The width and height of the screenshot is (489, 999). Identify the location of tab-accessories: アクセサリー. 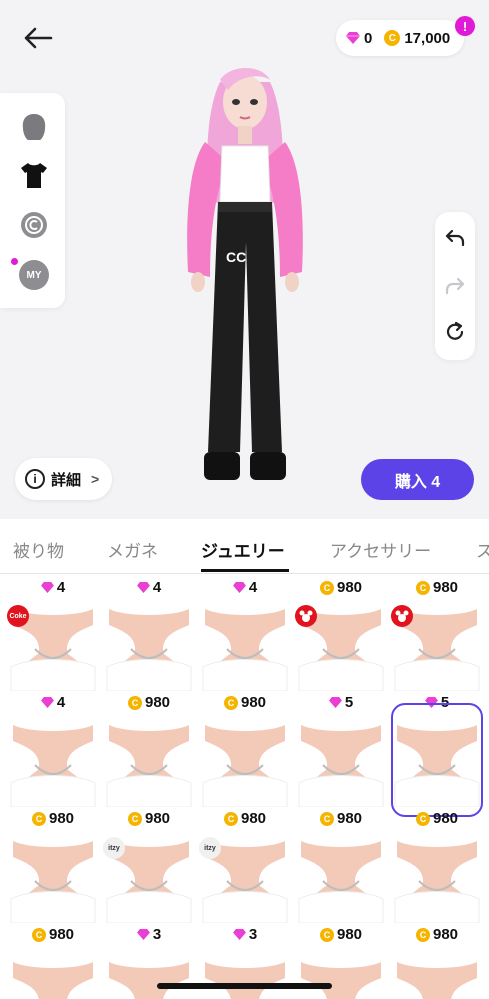
(380, 549).